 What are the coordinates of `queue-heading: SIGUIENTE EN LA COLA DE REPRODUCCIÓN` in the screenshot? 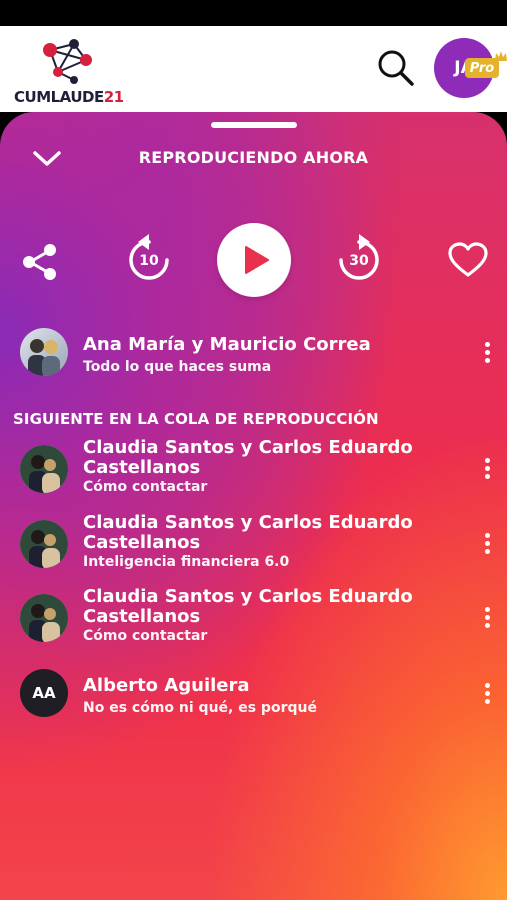 It's located at (196, 419).